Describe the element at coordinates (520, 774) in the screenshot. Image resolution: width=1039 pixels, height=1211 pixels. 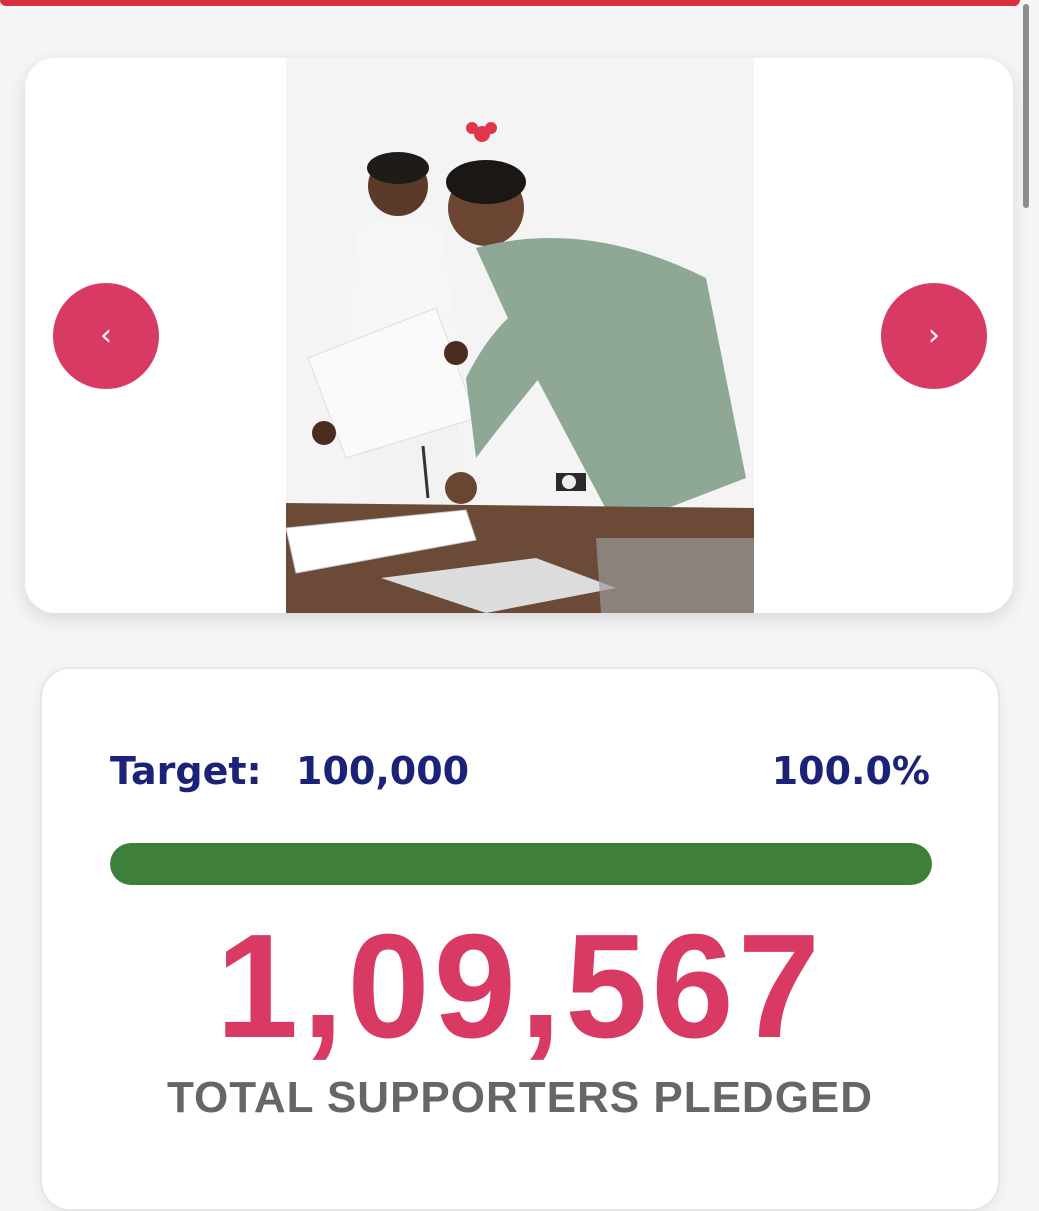
I see `target-row: Target: 100,000 100.0%` at that location.